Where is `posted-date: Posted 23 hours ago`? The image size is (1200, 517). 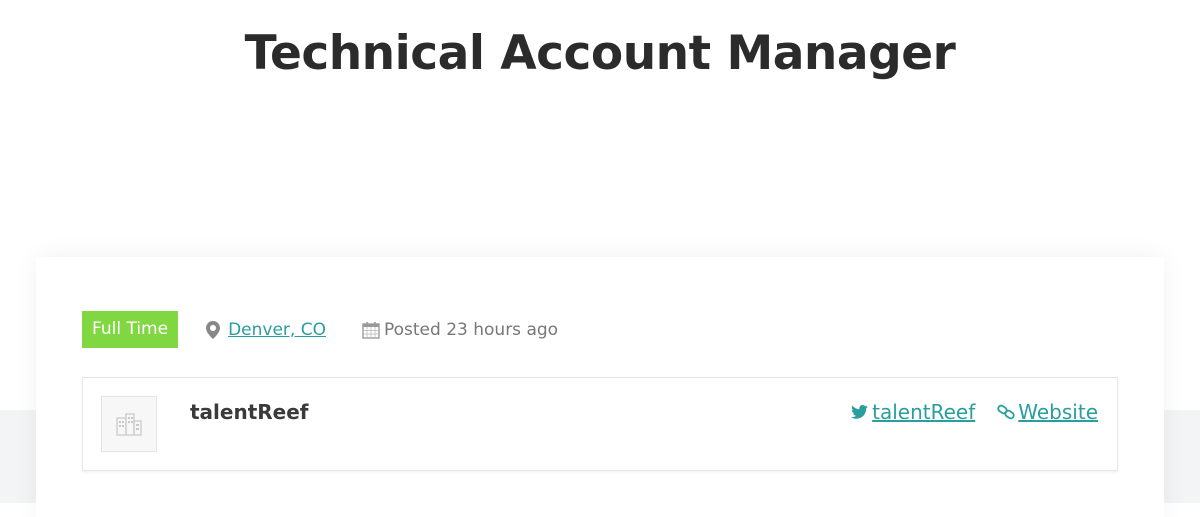
posted-date: Posted 23 hours ago is located at coordinates (460, 330).